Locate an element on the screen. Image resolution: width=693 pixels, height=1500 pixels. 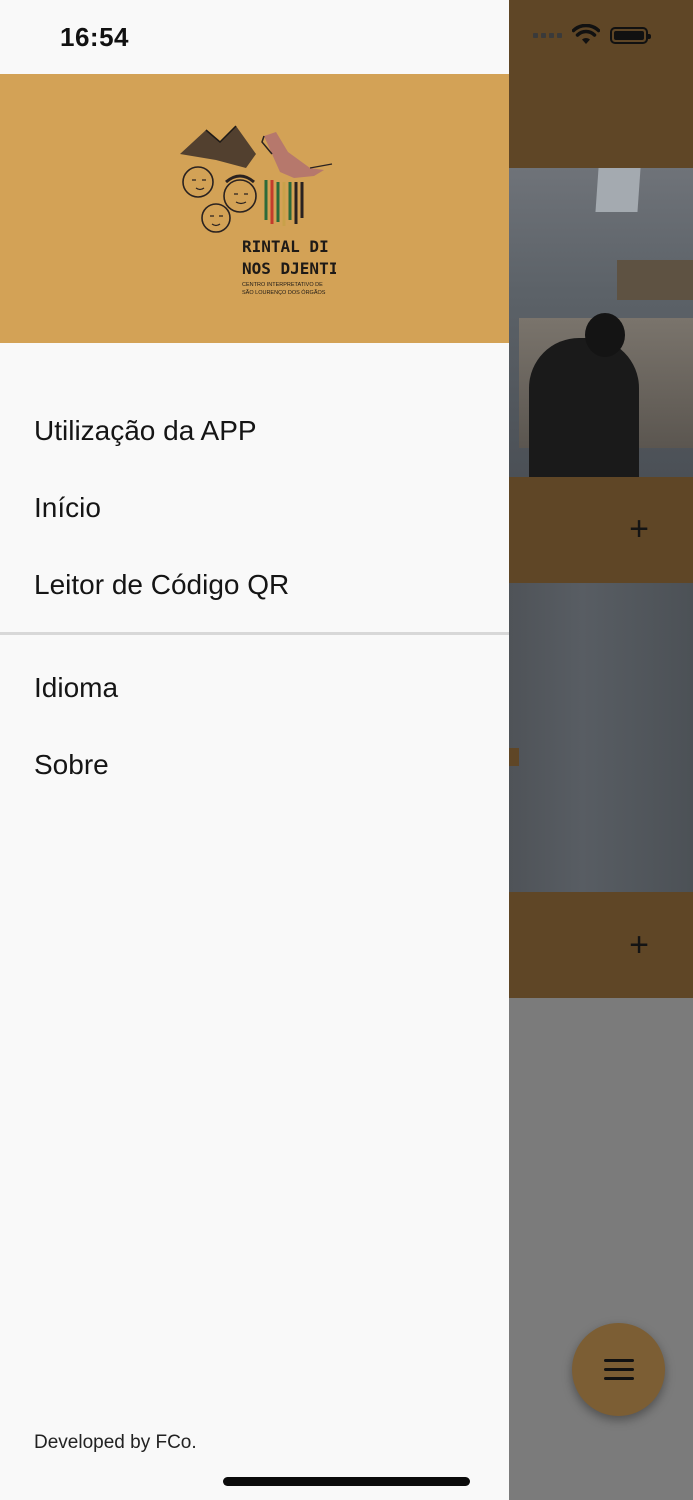
status-time: 16:54 is located at coordinates (94, 37).